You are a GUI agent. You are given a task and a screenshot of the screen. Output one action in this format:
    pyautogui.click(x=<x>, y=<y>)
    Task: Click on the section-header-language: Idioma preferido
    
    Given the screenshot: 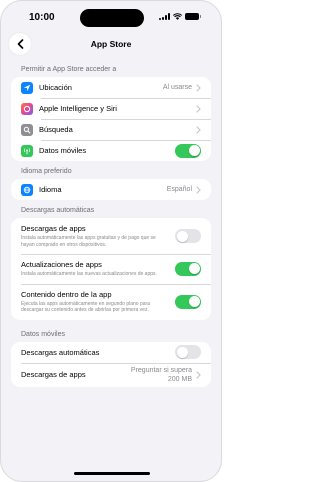 What is the action you would take?
    pyautogui.click(x=46, y=171)
    